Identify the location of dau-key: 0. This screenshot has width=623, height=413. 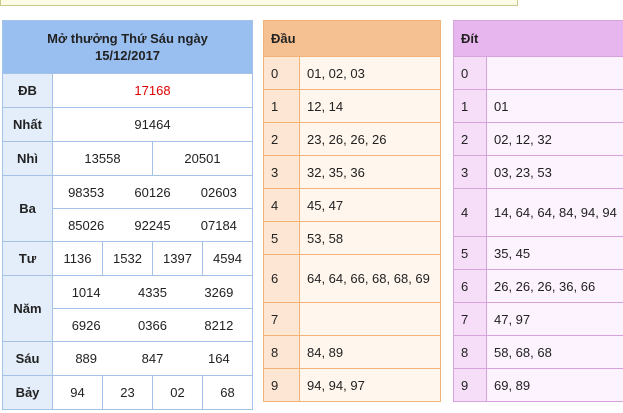
(281, 73).